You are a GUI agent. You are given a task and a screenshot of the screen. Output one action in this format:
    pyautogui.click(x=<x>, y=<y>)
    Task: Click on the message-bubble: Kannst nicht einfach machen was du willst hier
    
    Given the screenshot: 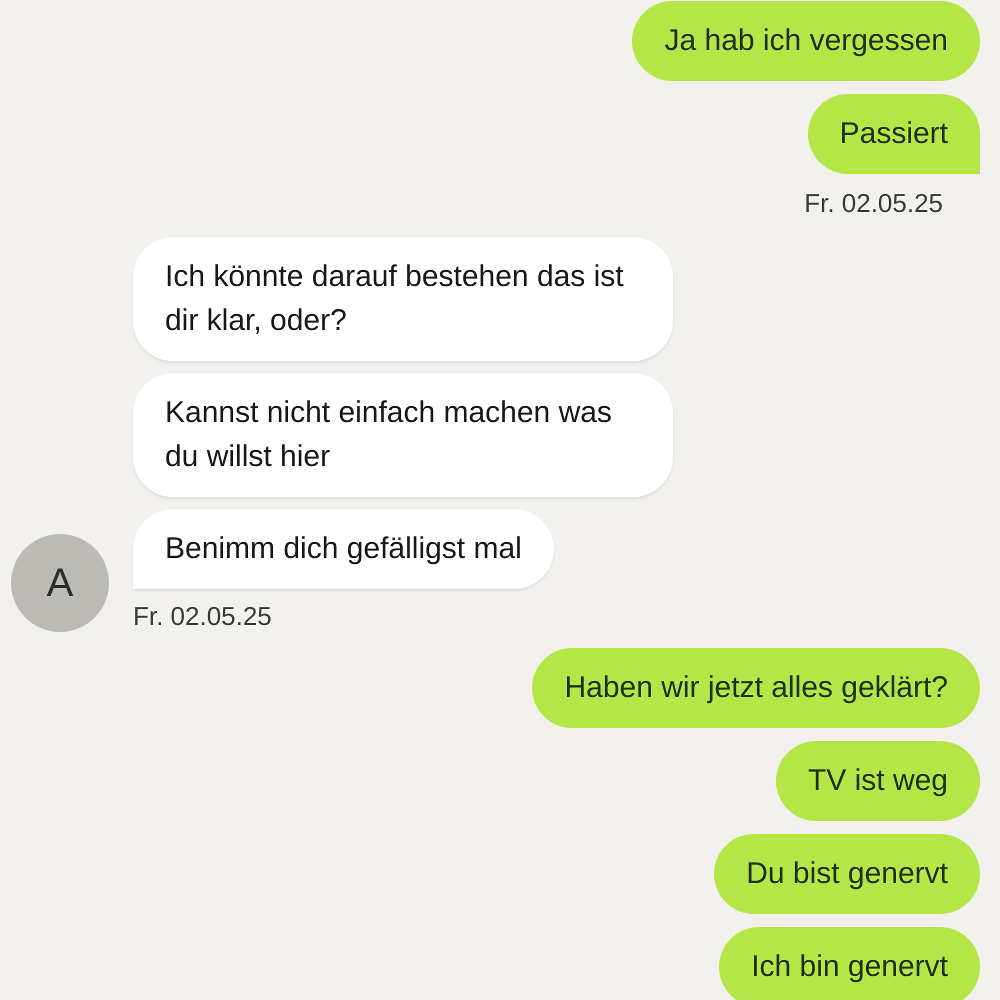 What is the action you would take?
    pyautogui.click(x=403, y=435)
    